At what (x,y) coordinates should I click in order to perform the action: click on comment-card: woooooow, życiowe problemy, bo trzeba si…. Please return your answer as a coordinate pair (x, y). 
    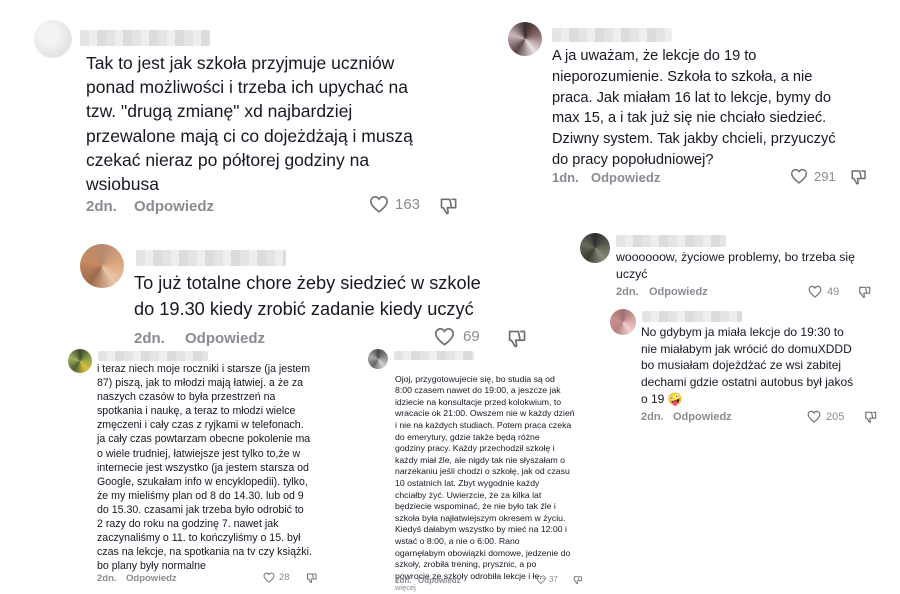
    Looking at the image, I should click on (735, 265).